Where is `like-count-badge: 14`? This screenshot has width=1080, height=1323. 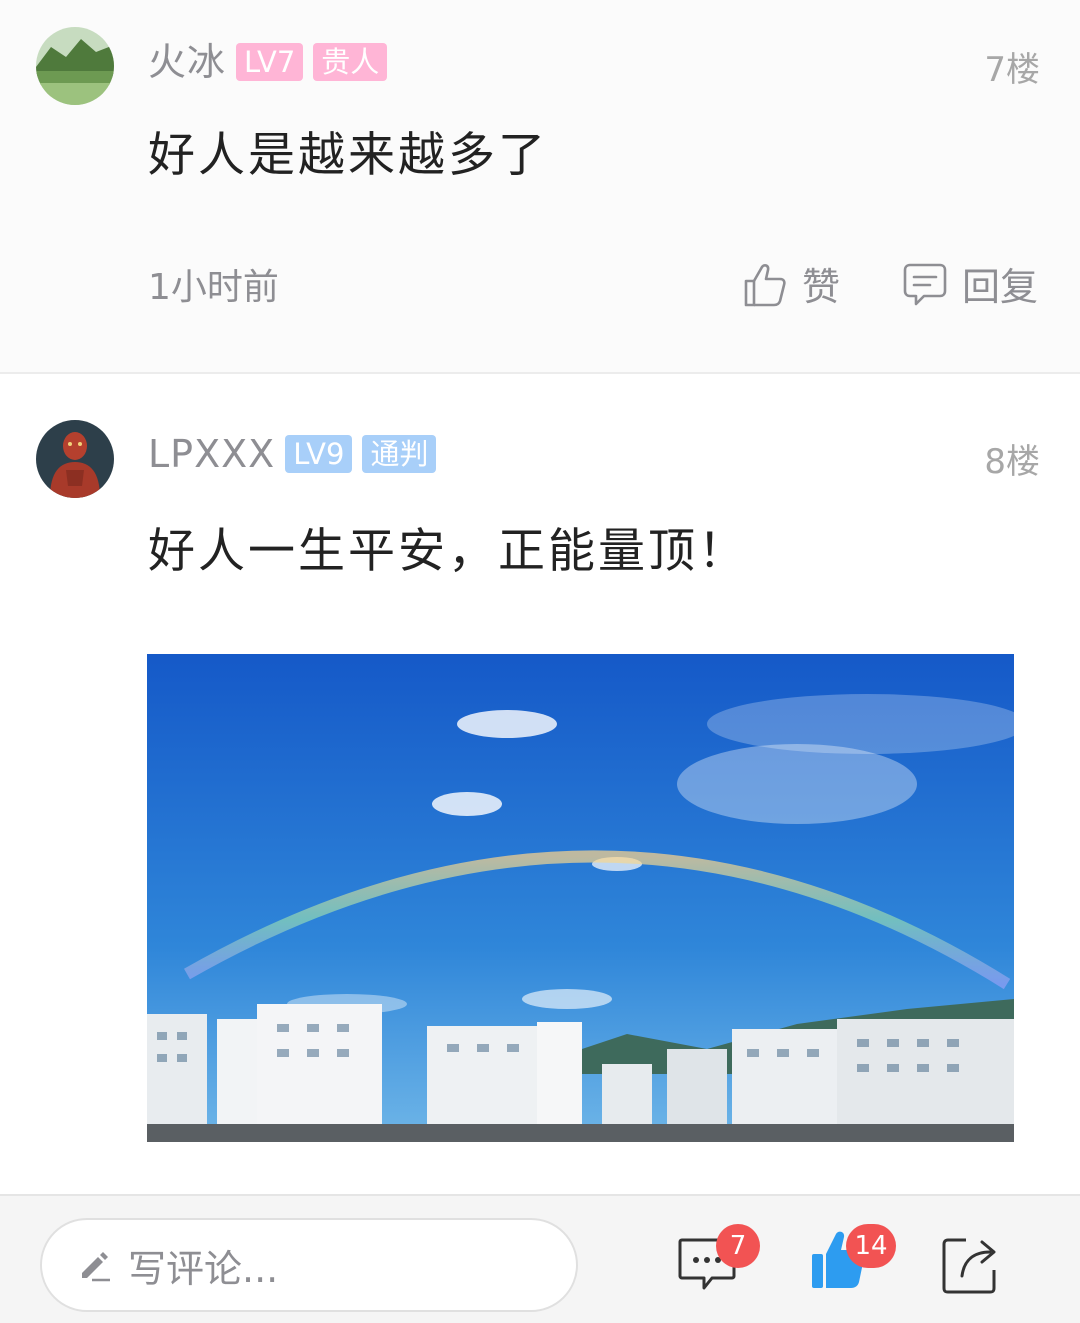
like-count-badge: 14 is located at coordinates (871, 1246).